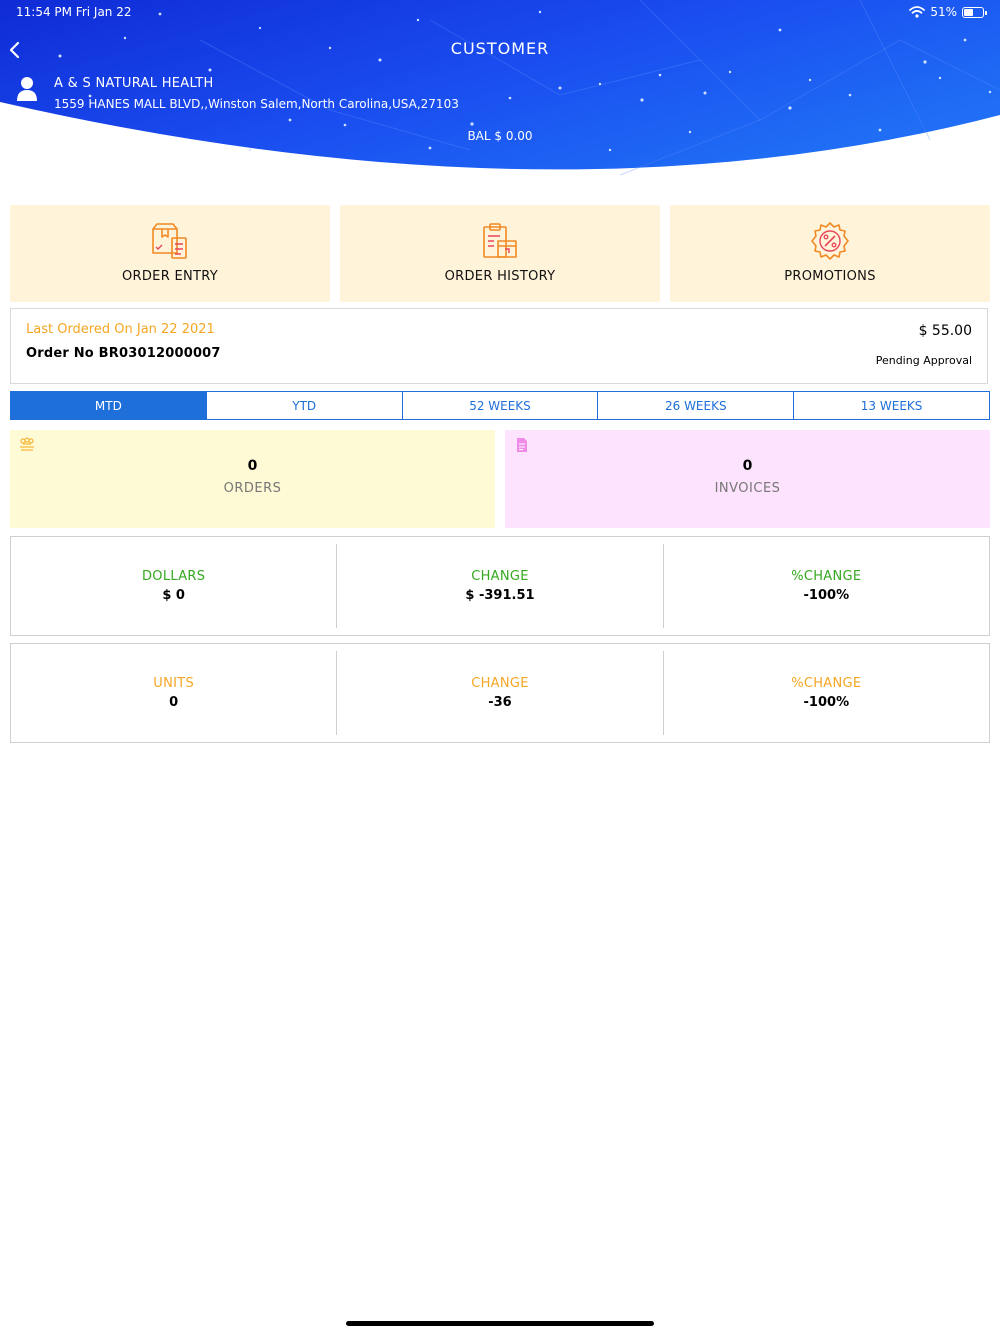  I want to click on units-change-cell: CHANGE -36, so click(499, 693).